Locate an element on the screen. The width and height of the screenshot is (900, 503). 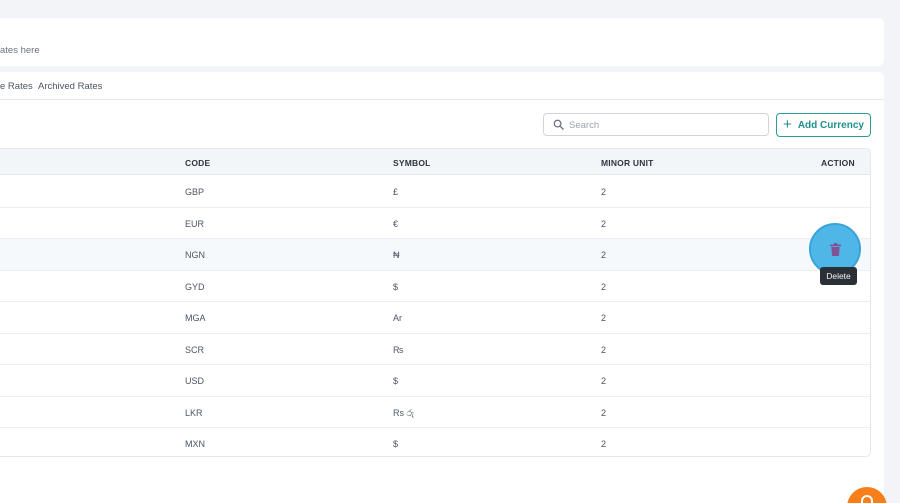
search-box is located at coordinates (656, 124).